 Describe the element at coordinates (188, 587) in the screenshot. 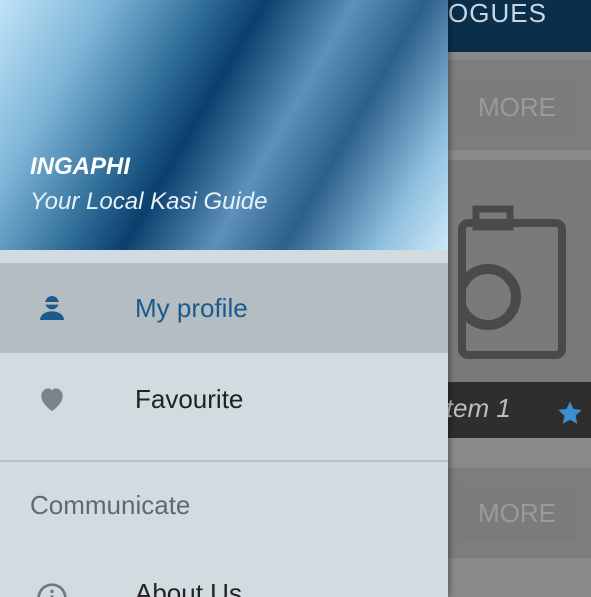

I see `nav-label-about-us: About Us` at that location.